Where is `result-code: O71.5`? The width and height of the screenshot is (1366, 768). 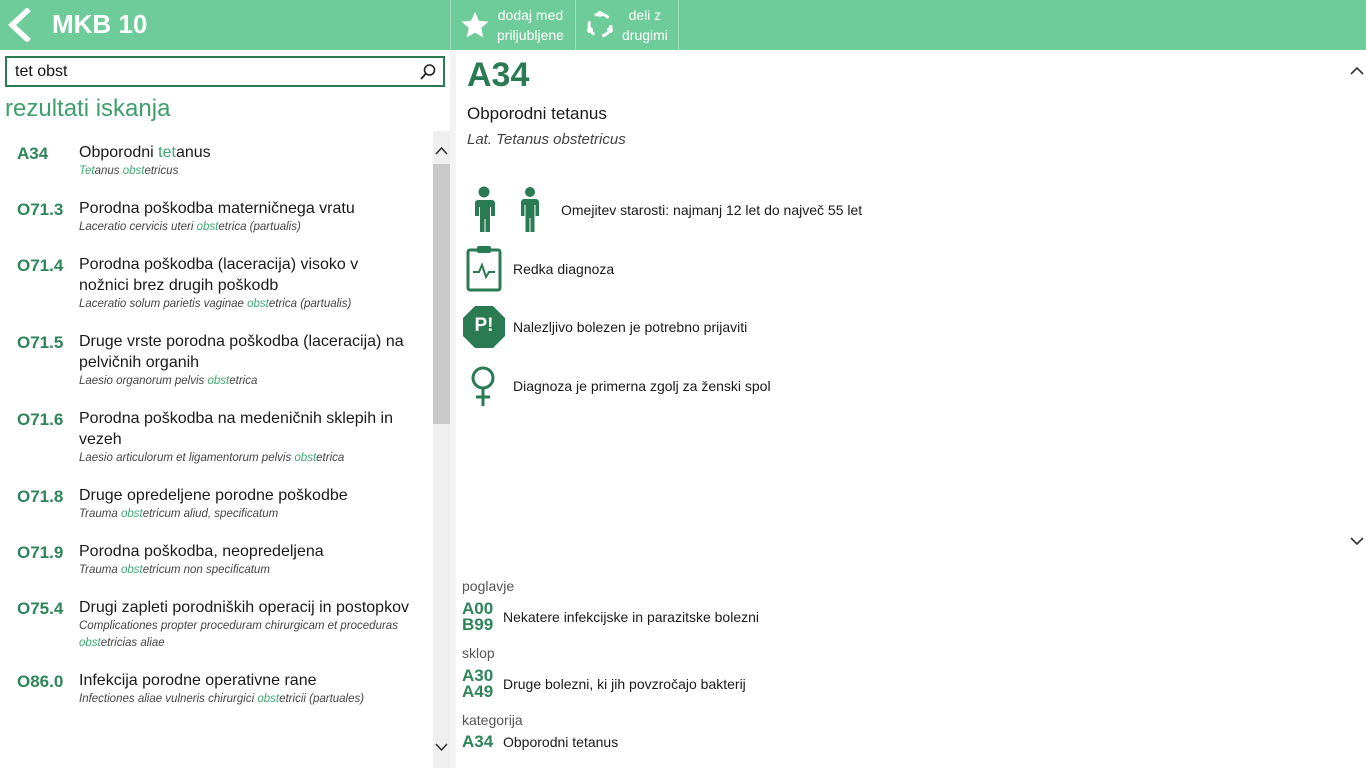
result-code: O71.5 is located at coordinates (40, 342).